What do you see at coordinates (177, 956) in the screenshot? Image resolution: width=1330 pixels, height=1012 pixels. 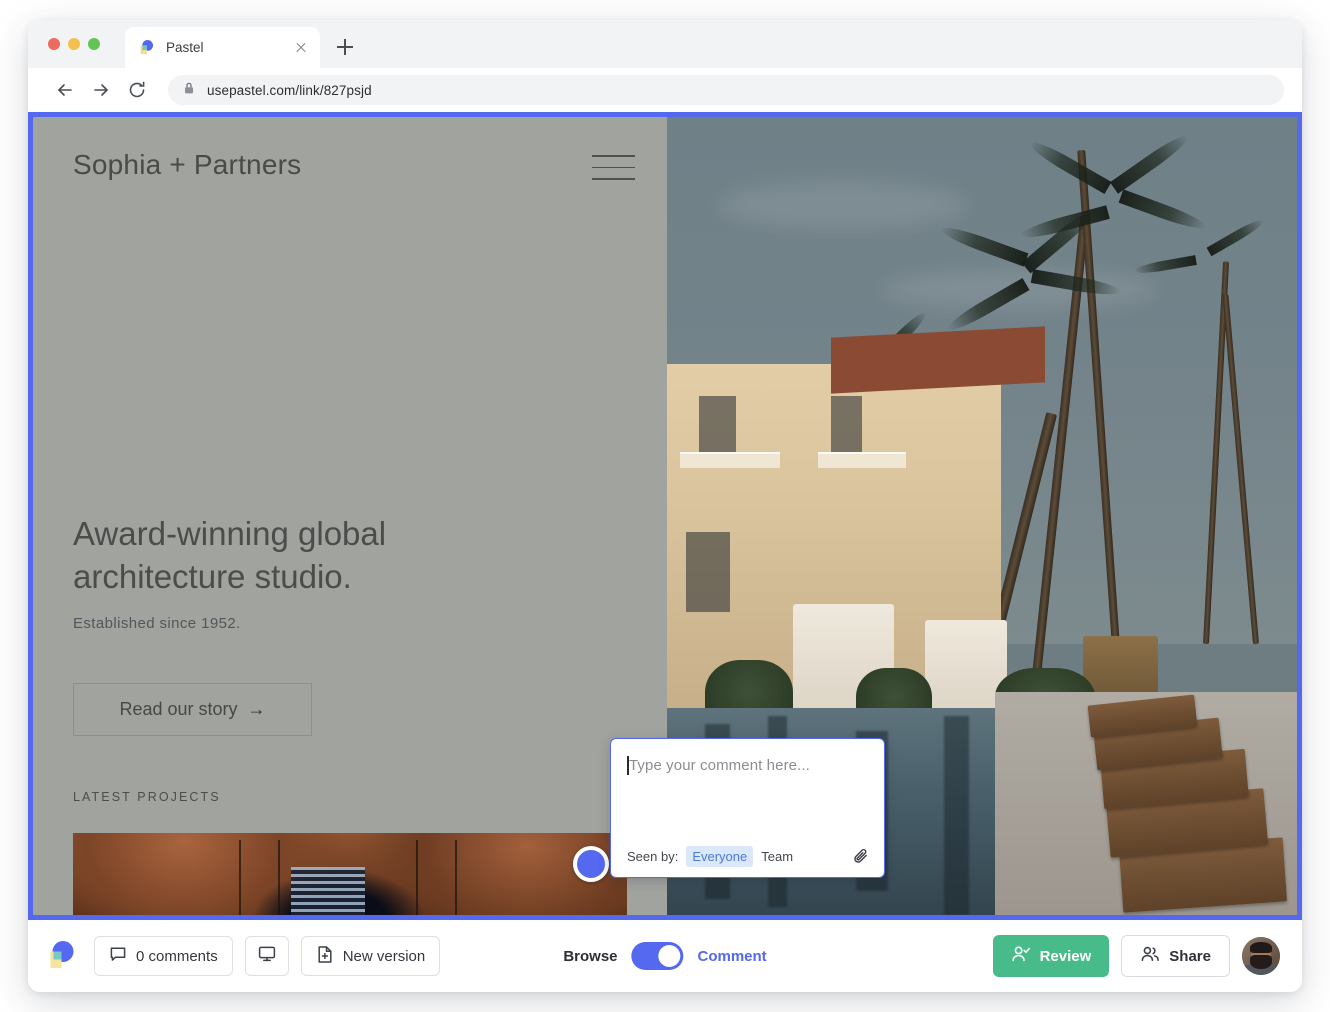 I see `comments-count-label: 0 comments` at bounding box center [177, 956].